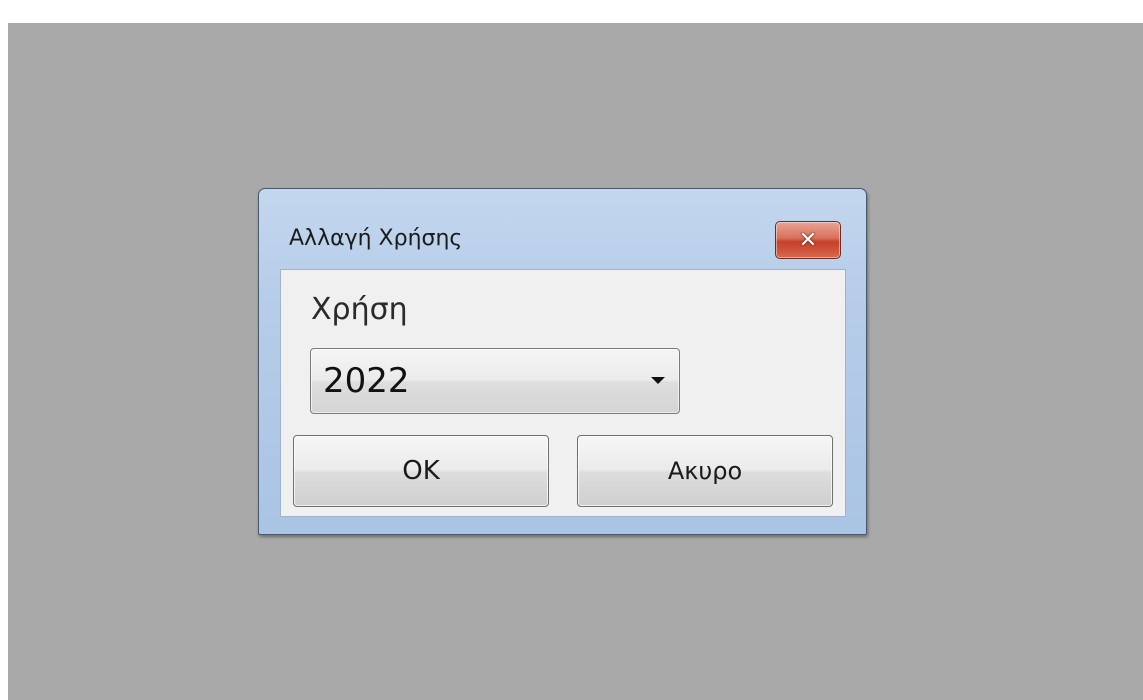 The image size is (1143, 700). I want to click on close-button: ✕, so click(808, 240).